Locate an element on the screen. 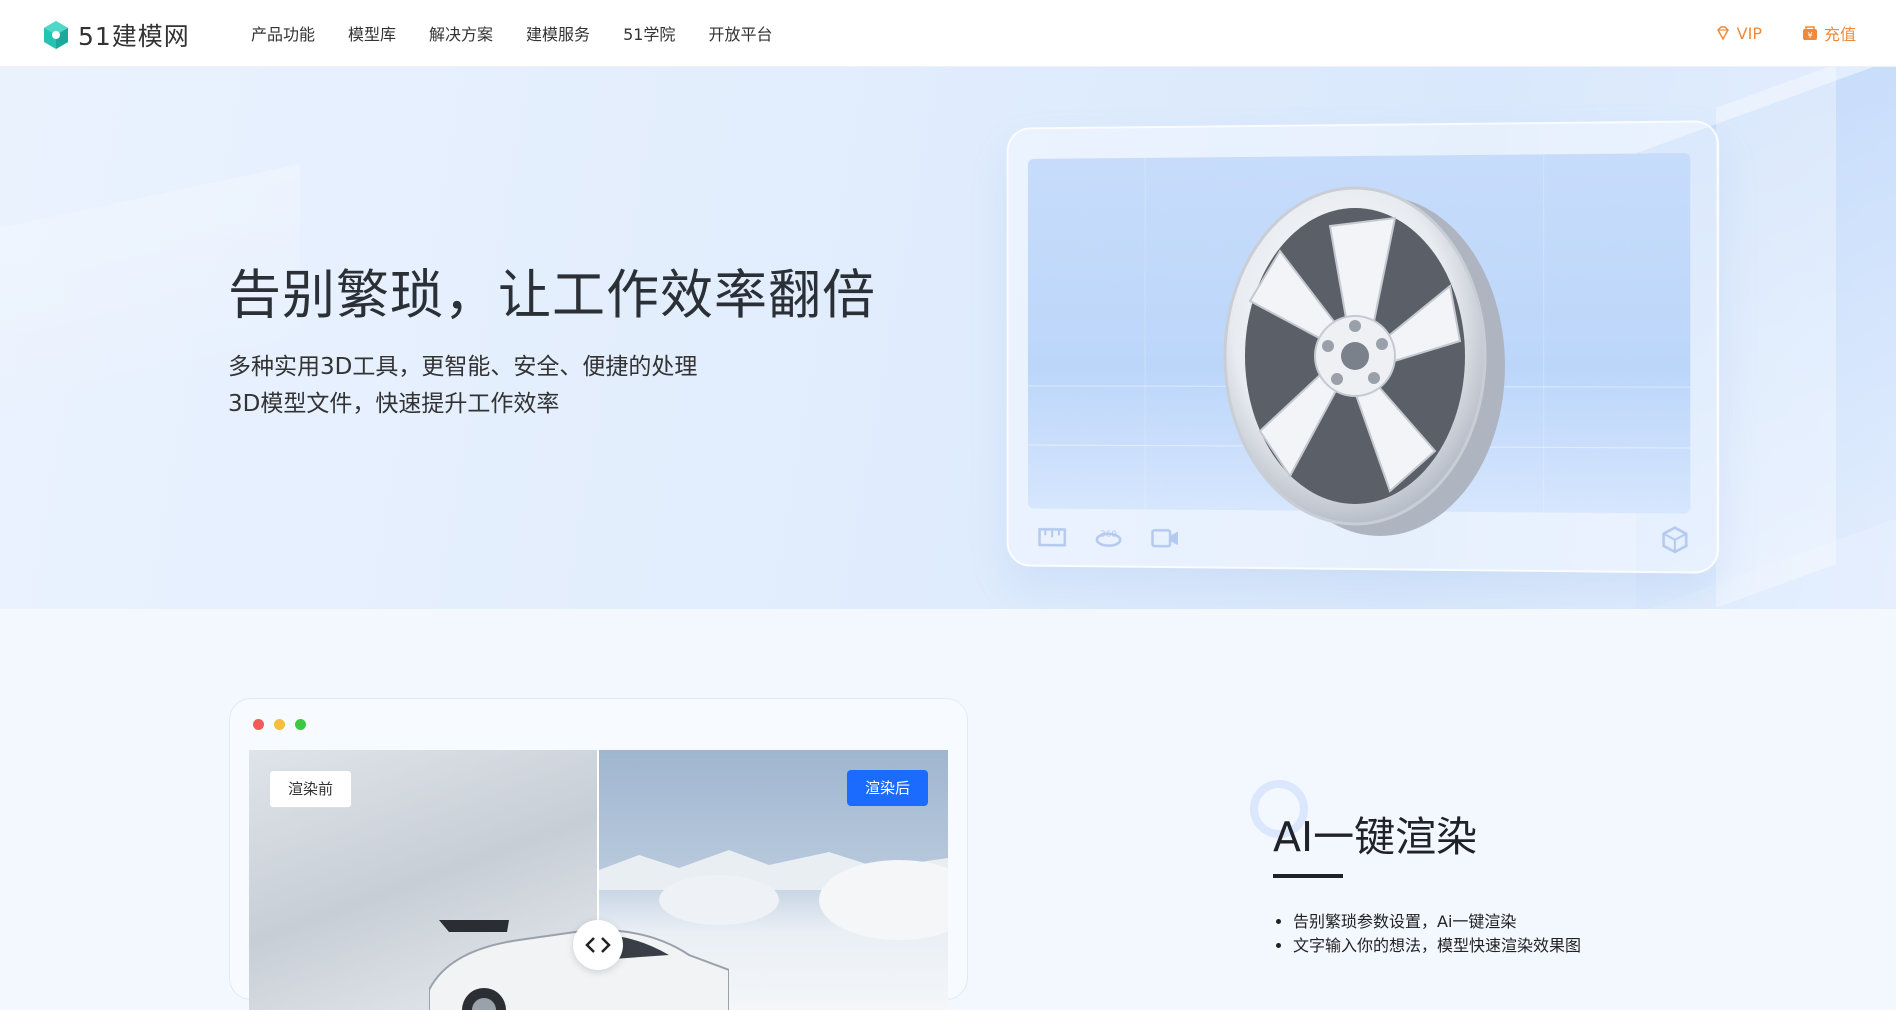 The height and width of the screenshot is (1010, 1896). recharge-label: 充值 is located at coordinates (1839, 34).